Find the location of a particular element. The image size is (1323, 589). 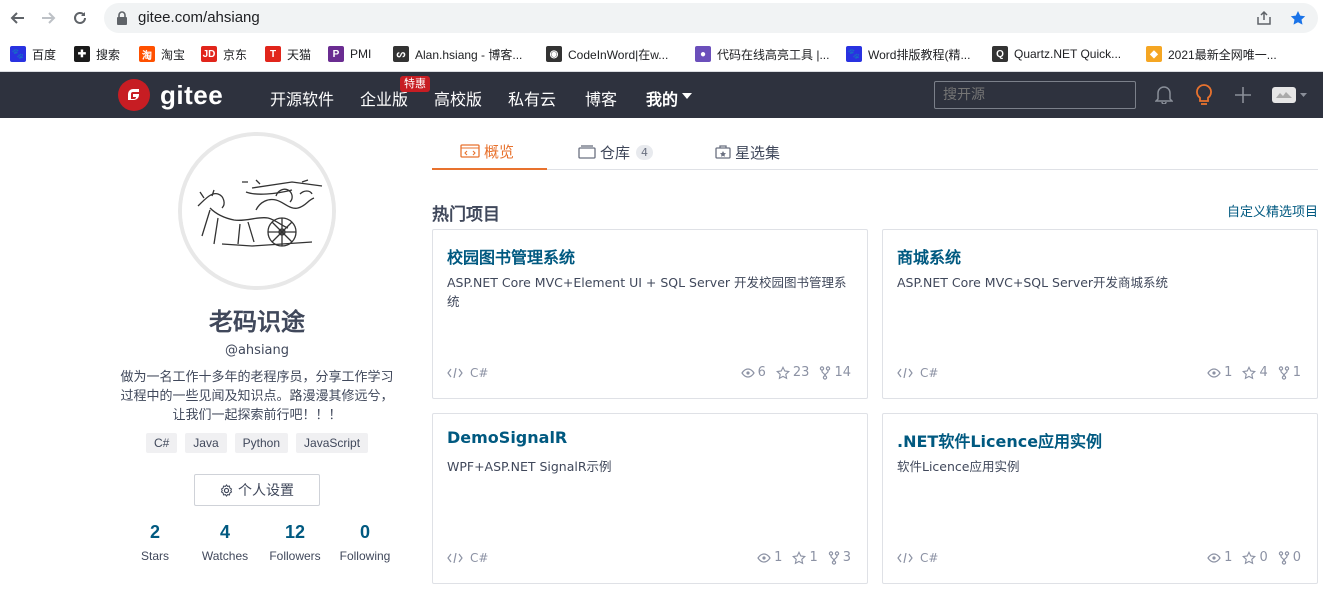

project-card: .NET软件Licence应用实例 软件Licence应用实例 C# 1 0 0 is located at coordinates (1100, 498).